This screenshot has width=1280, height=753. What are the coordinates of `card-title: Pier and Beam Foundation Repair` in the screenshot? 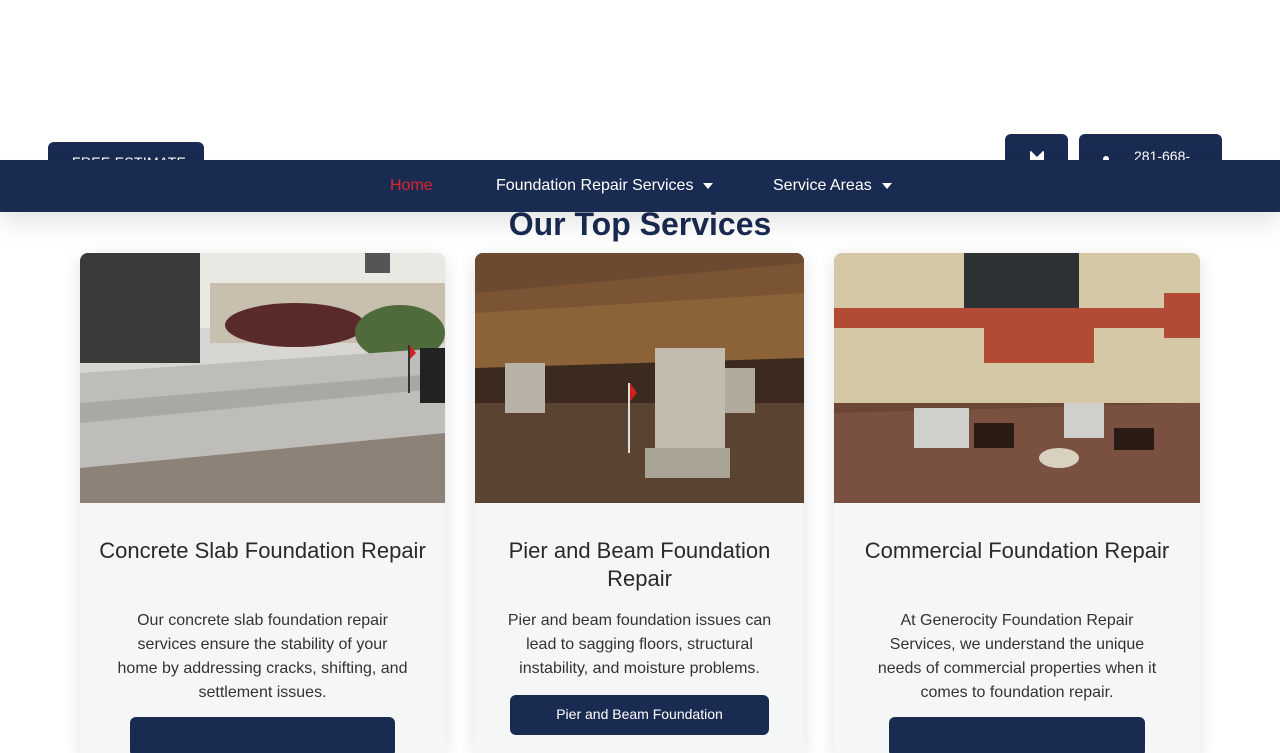 It's located at (639, 564).